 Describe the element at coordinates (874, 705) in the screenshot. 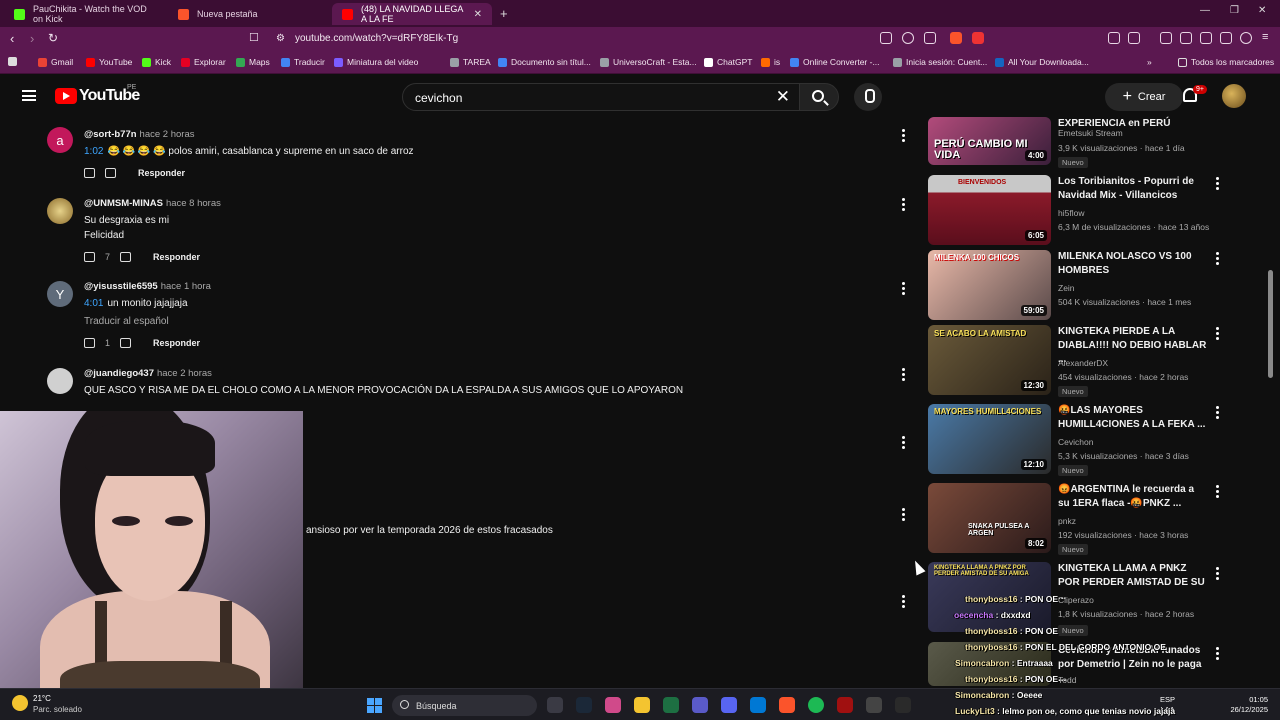

I see `obs-icon` at that location.